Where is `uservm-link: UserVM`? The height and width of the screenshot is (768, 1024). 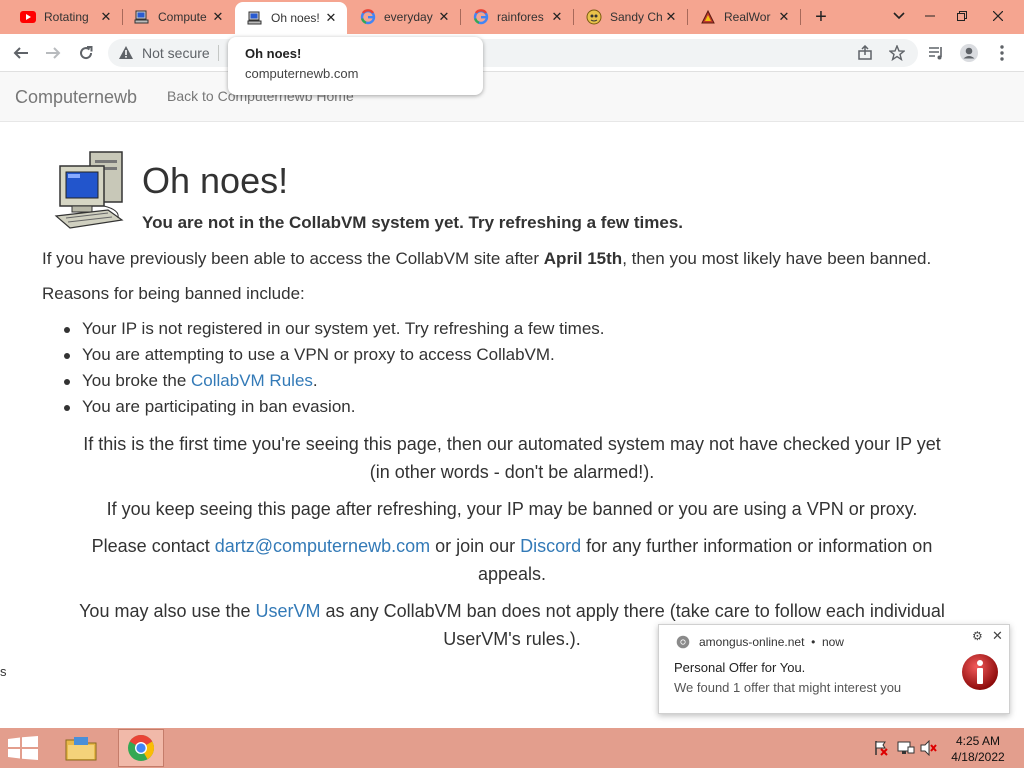 uservm-link: UserVM is located at coordinates (288, 611).